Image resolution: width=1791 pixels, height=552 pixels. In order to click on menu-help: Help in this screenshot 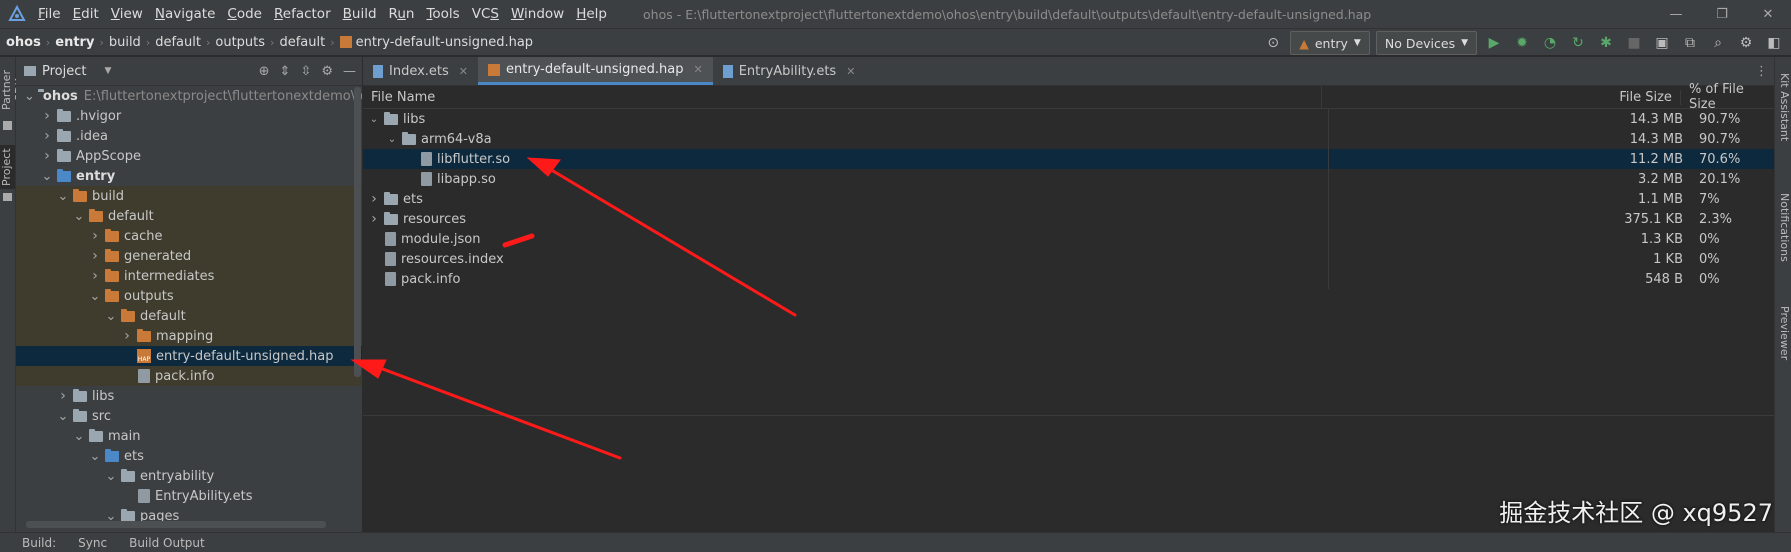, I will do `click(591, 14)`.